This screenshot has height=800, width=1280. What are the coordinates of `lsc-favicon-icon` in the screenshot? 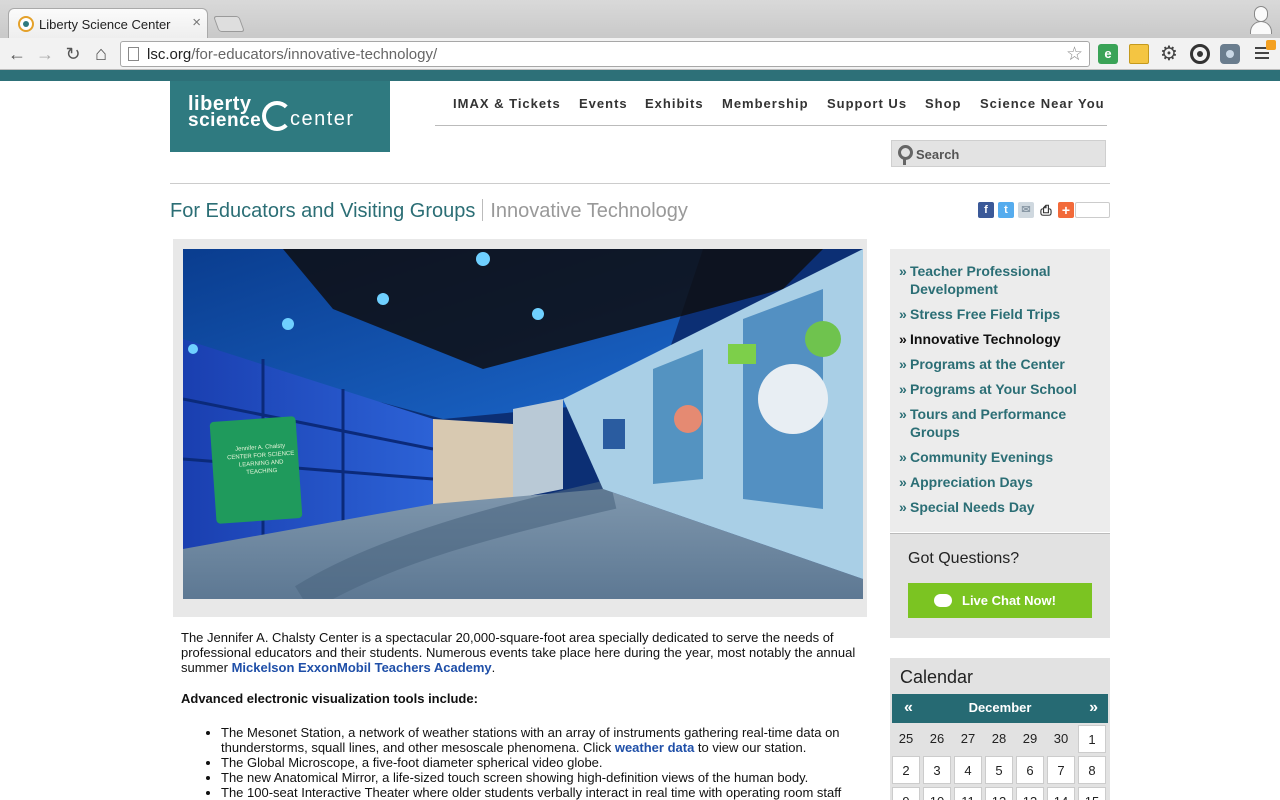 It's located at (26, 24).